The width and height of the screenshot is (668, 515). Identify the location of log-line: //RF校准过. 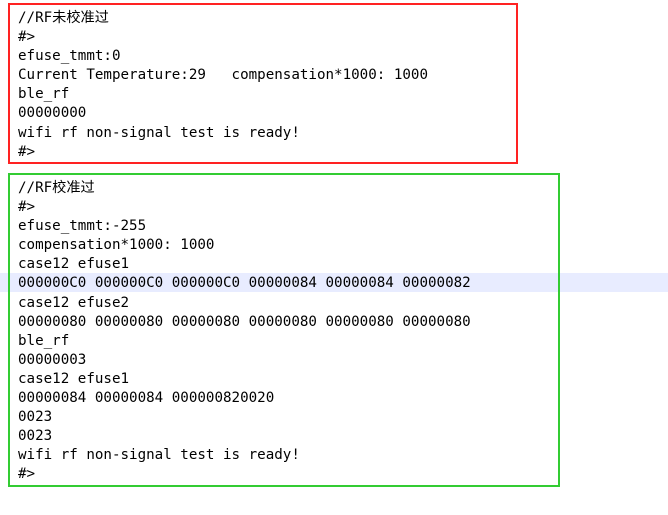
(56, 188).